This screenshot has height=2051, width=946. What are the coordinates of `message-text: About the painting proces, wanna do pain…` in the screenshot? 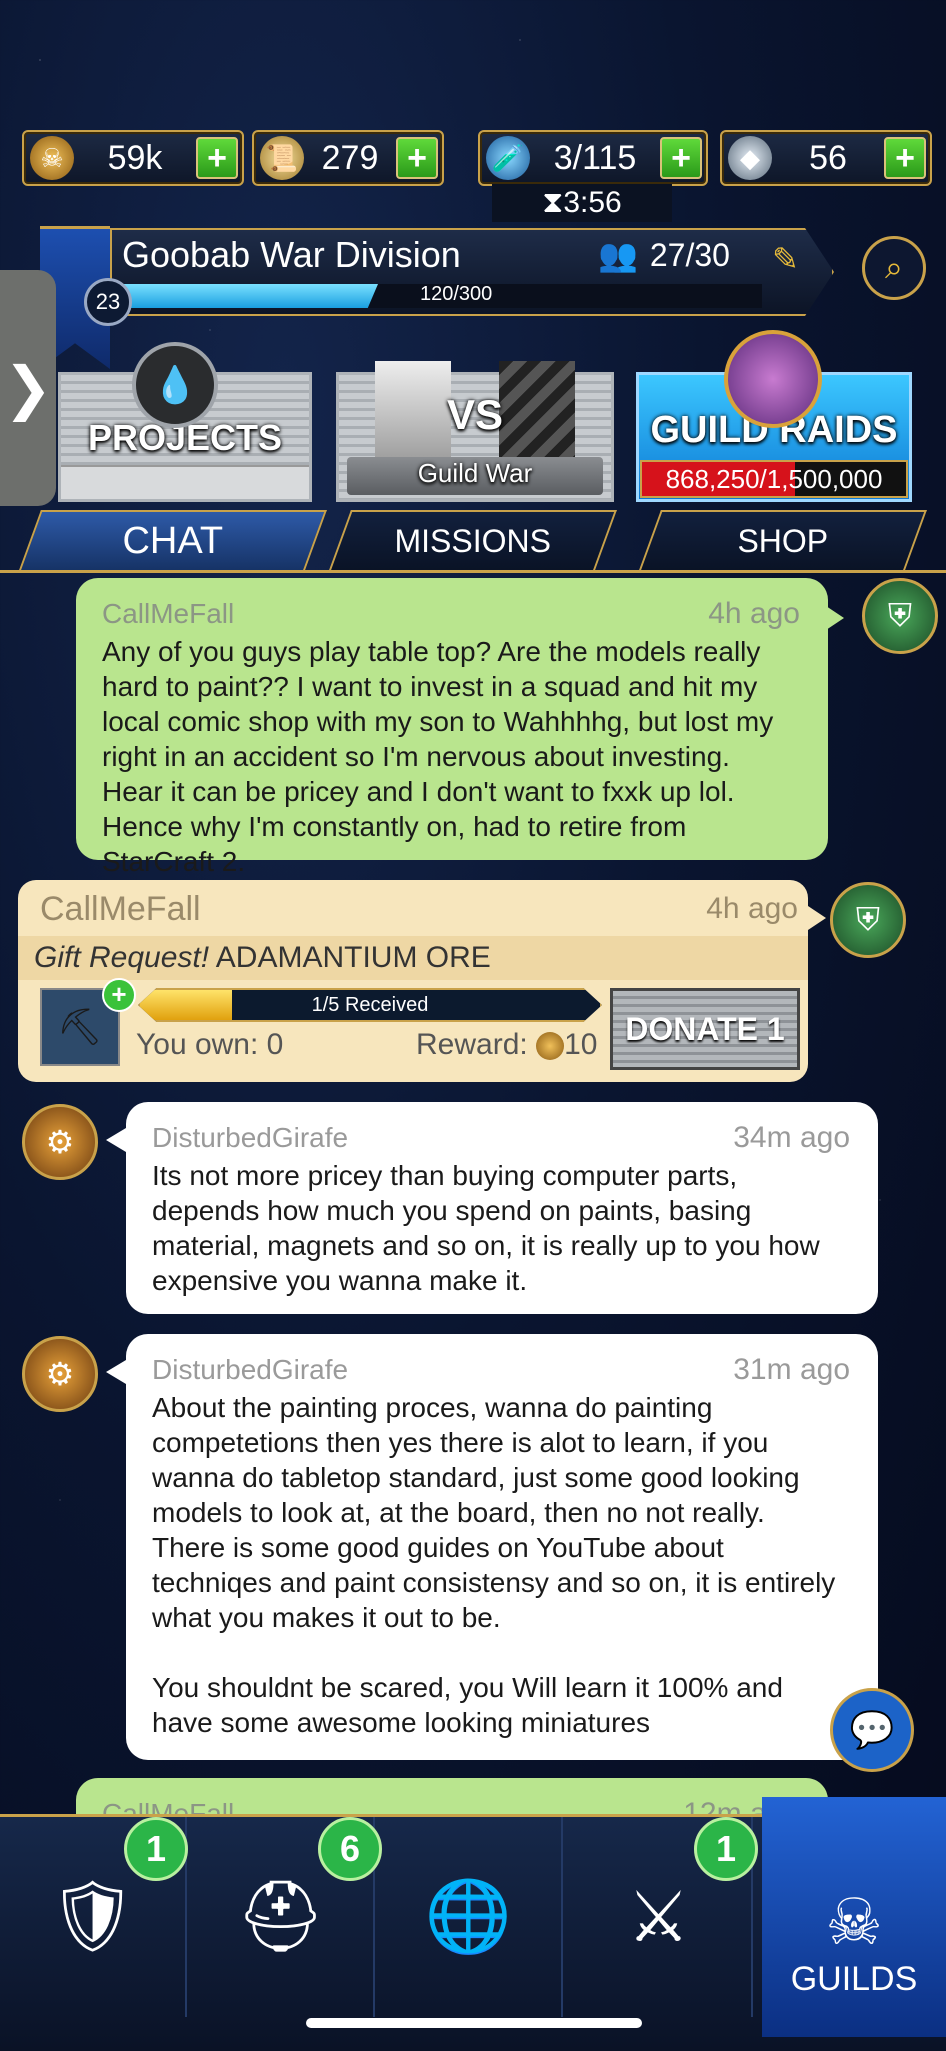 It's located at (494, 1565).